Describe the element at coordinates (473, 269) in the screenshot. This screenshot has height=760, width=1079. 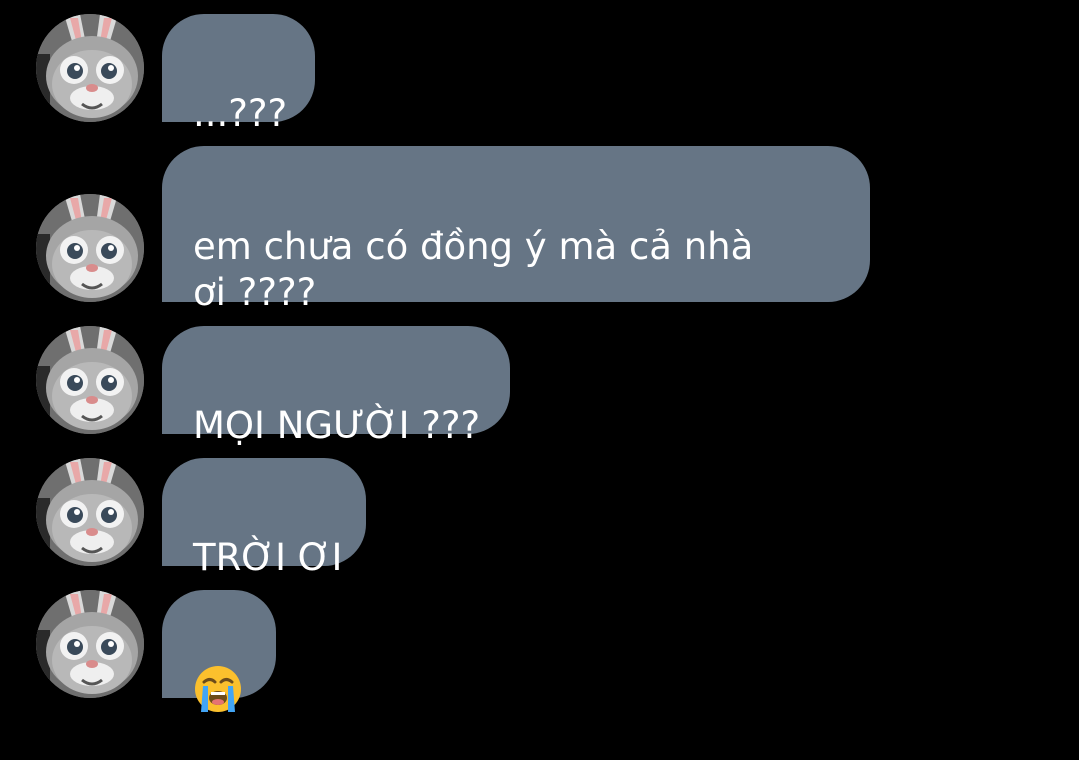
I see `message-text: em chưa có đồng ý mà cả nhà ơi ????` at that location.